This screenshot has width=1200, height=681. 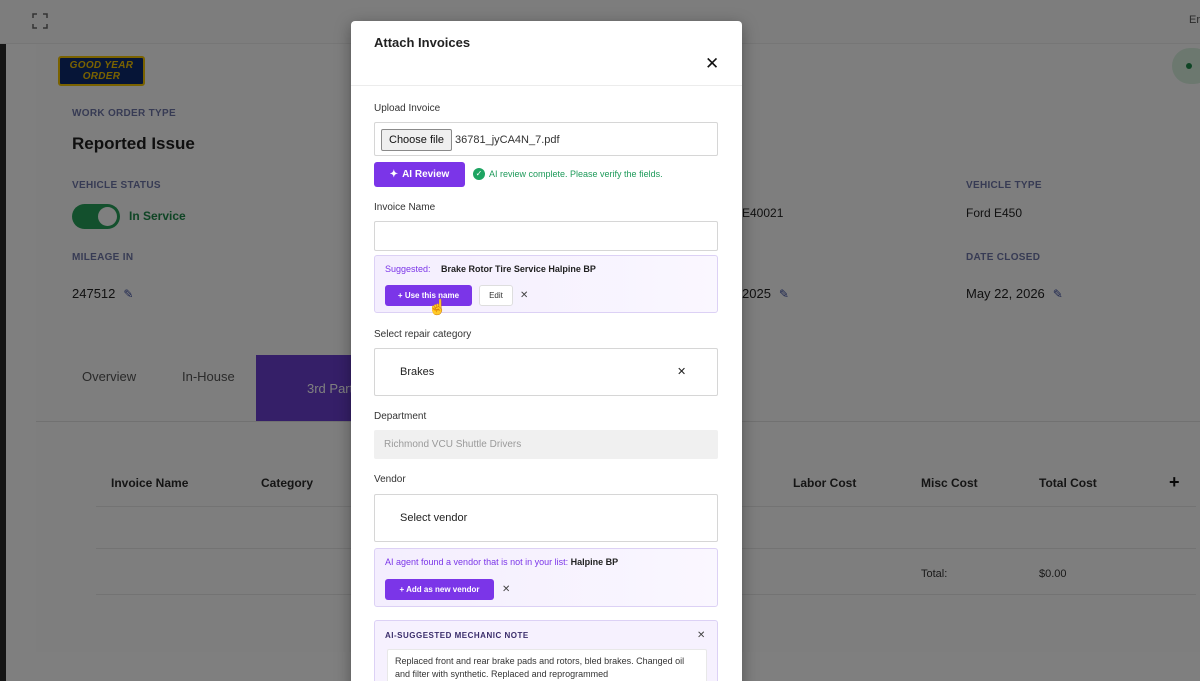 I want to click on edit-suggestion-button: Edit, so click(x=496, y=295).